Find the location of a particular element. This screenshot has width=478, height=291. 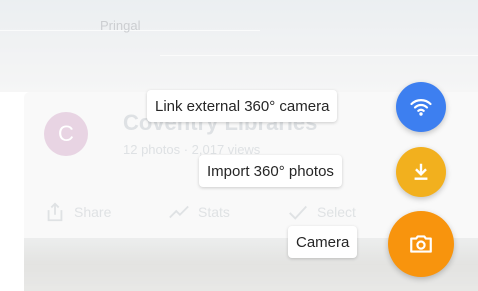

link-external-camera-label: Link external 360° camera is located at coordinates (242, 106).